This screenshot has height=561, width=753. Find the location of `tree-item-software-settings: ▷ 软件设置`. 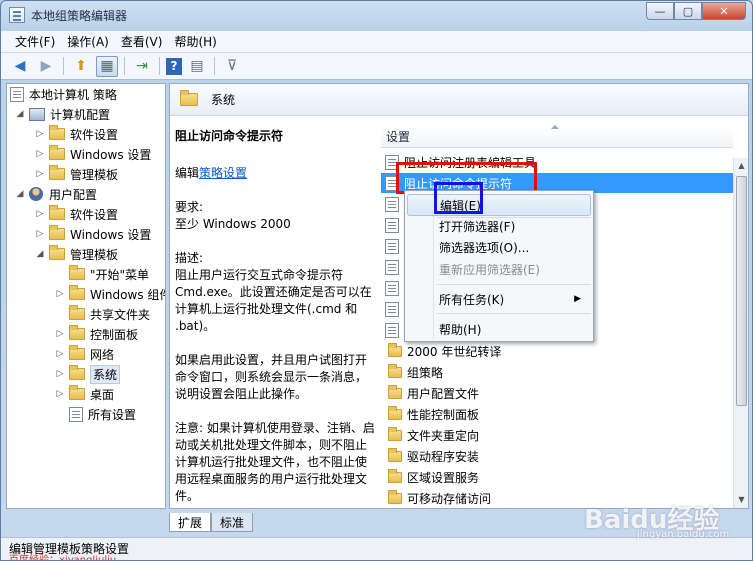

tree-item-software-settings: ▷ 软件设置 is located at coordinates (76, 134).